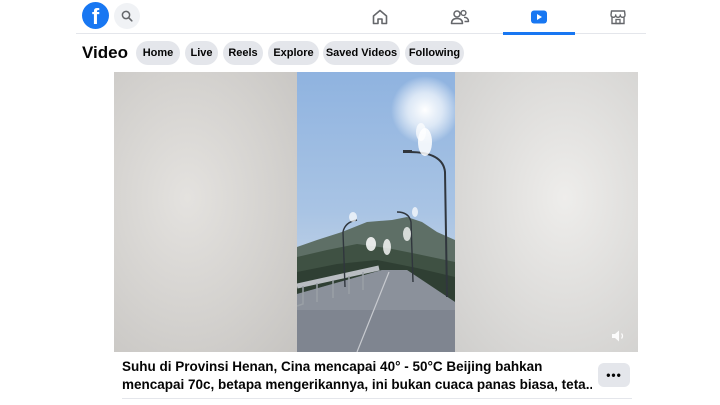  I want to click on marketplace-icon, so click(618, 17).